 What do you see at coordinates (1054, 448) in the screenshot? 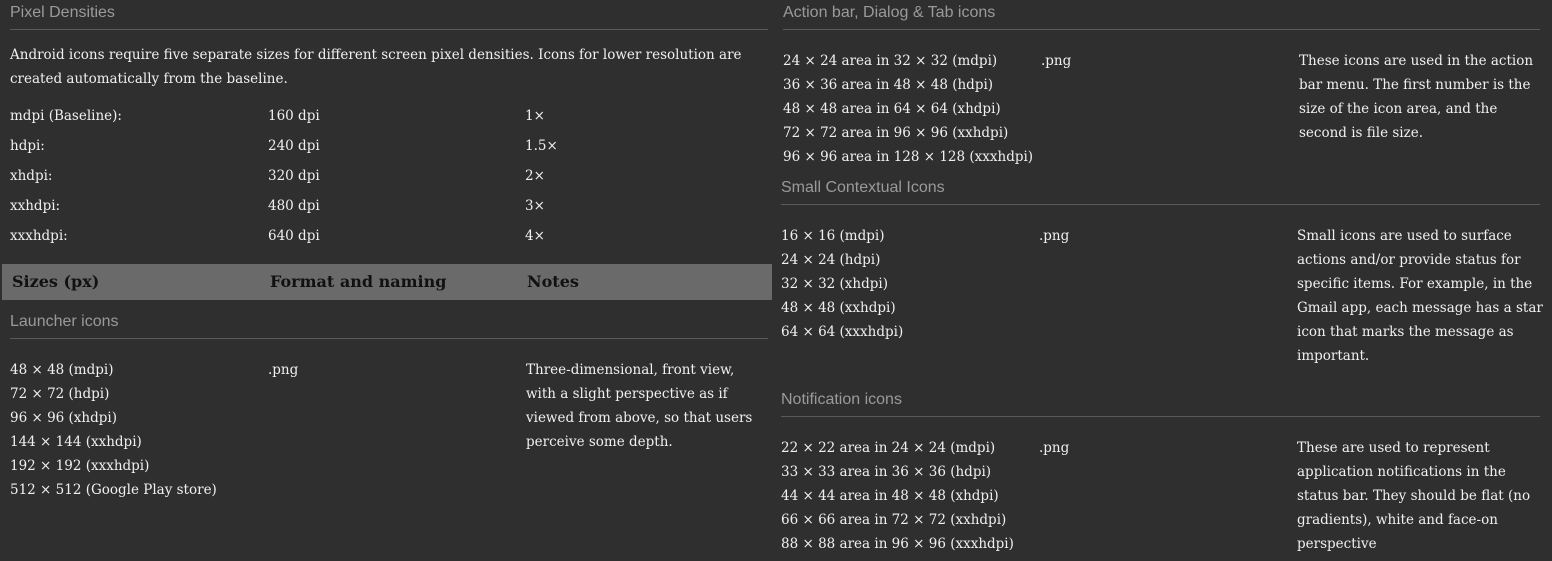
I see `notification-format: .png` at bounding box center [1054, 448].